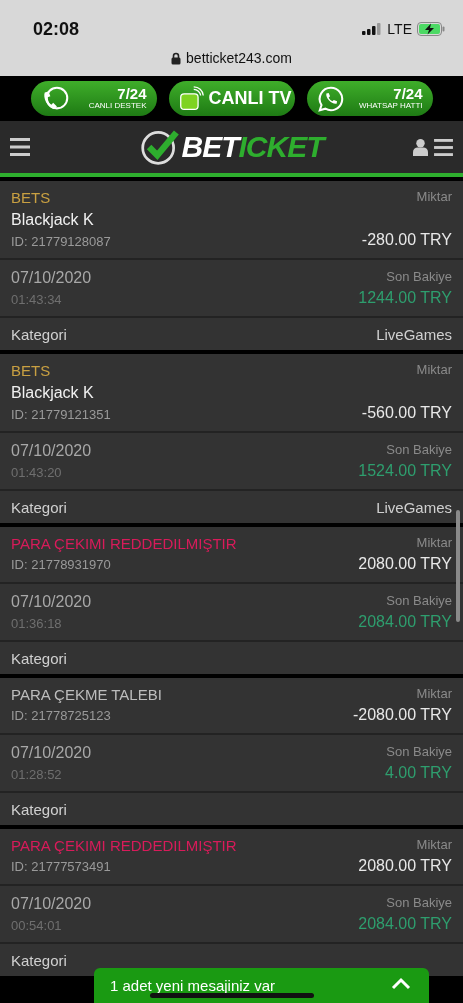 This screenshot has height=1003, width=463. What do you see at coordinates (390, 106) in the screenshot?
I see `promo-label: WHATSAP HATTI` at bounding box center [390, 106].